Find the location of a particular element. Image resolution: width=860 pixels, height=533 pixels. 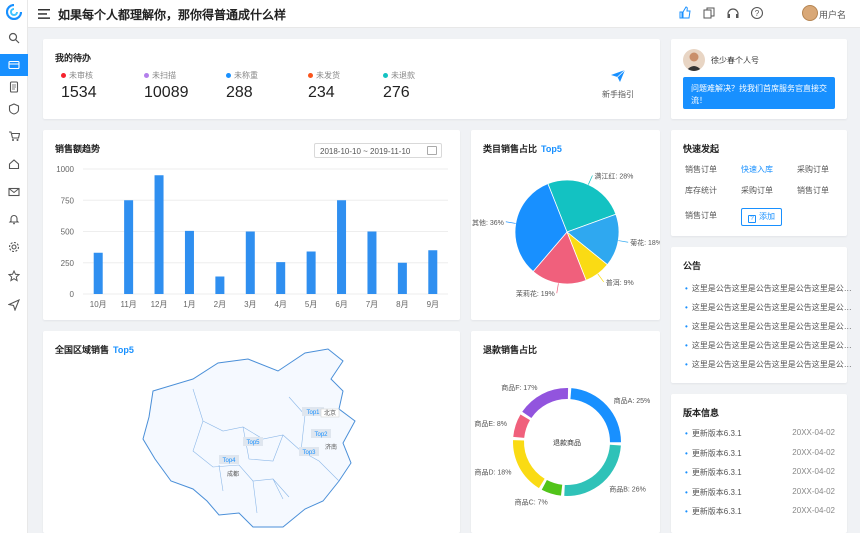

mail-icon is located at coordinates (14, 192).